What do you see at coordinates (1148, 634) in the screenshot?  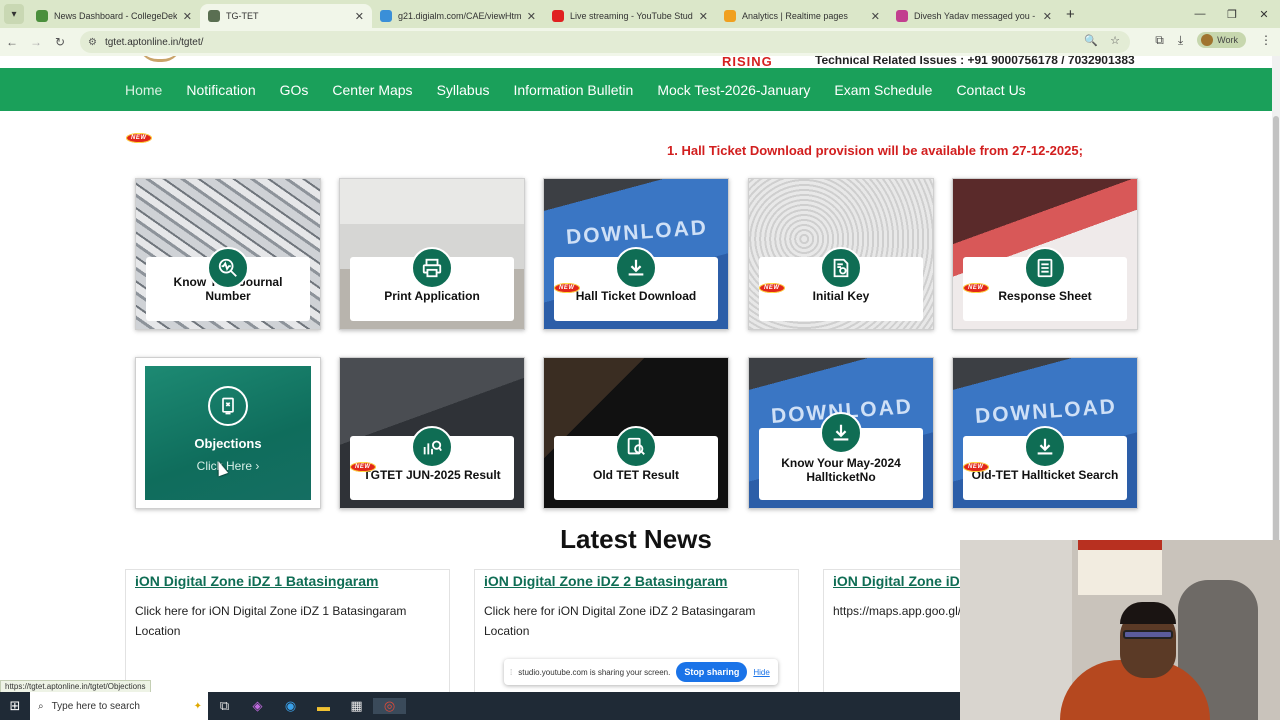 I see `presenter-glasses` at bounding box center [1148, 634].